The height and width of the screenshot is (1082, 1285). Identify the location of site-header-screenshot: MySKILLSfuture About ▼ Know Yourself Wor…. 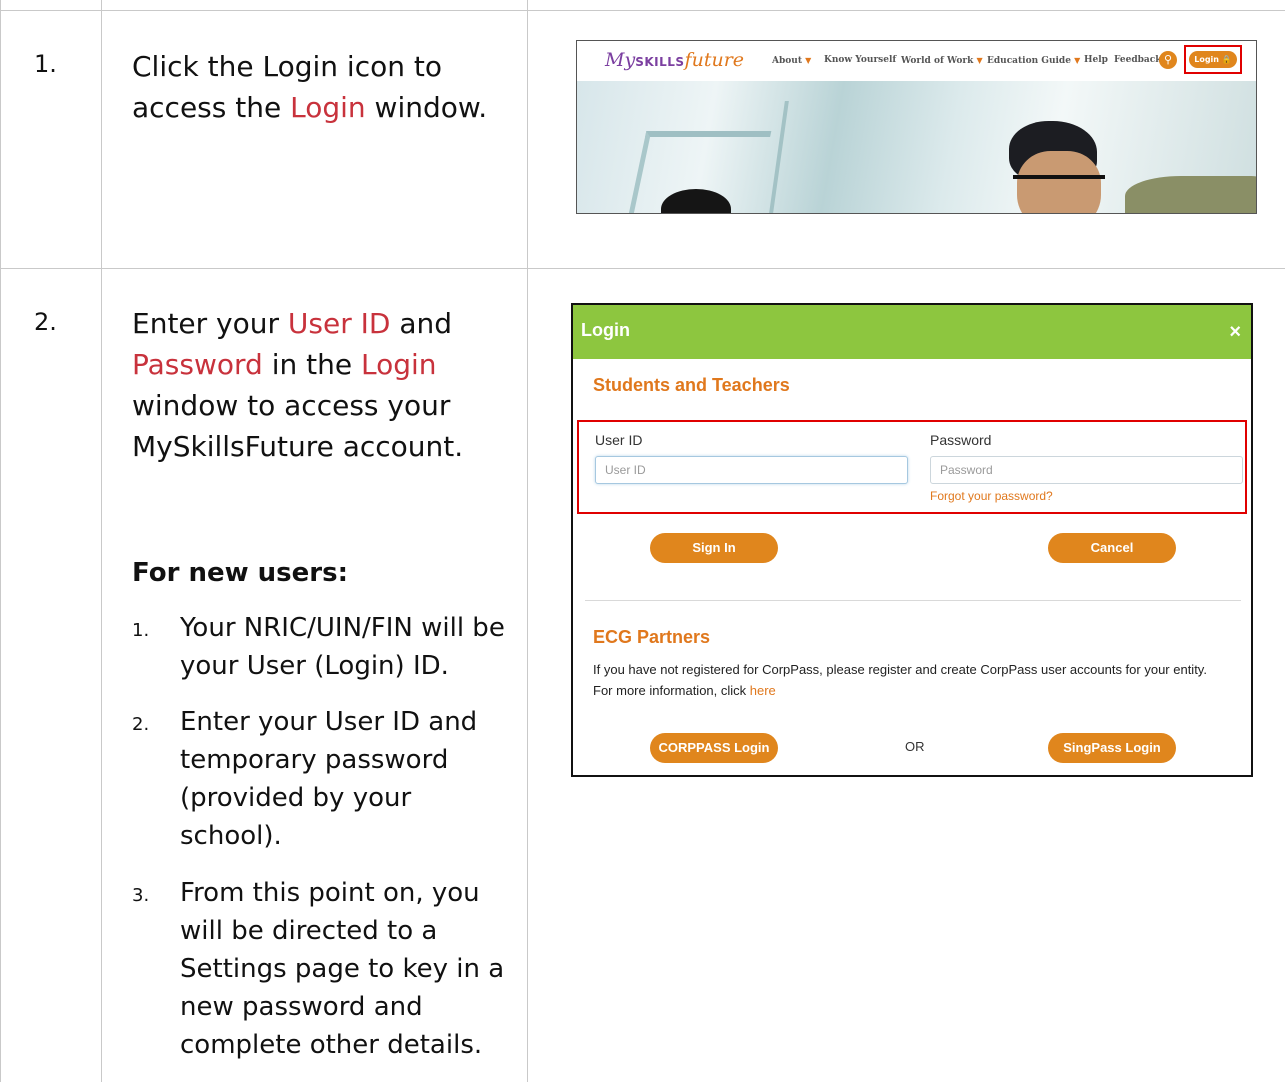
(916, 127).